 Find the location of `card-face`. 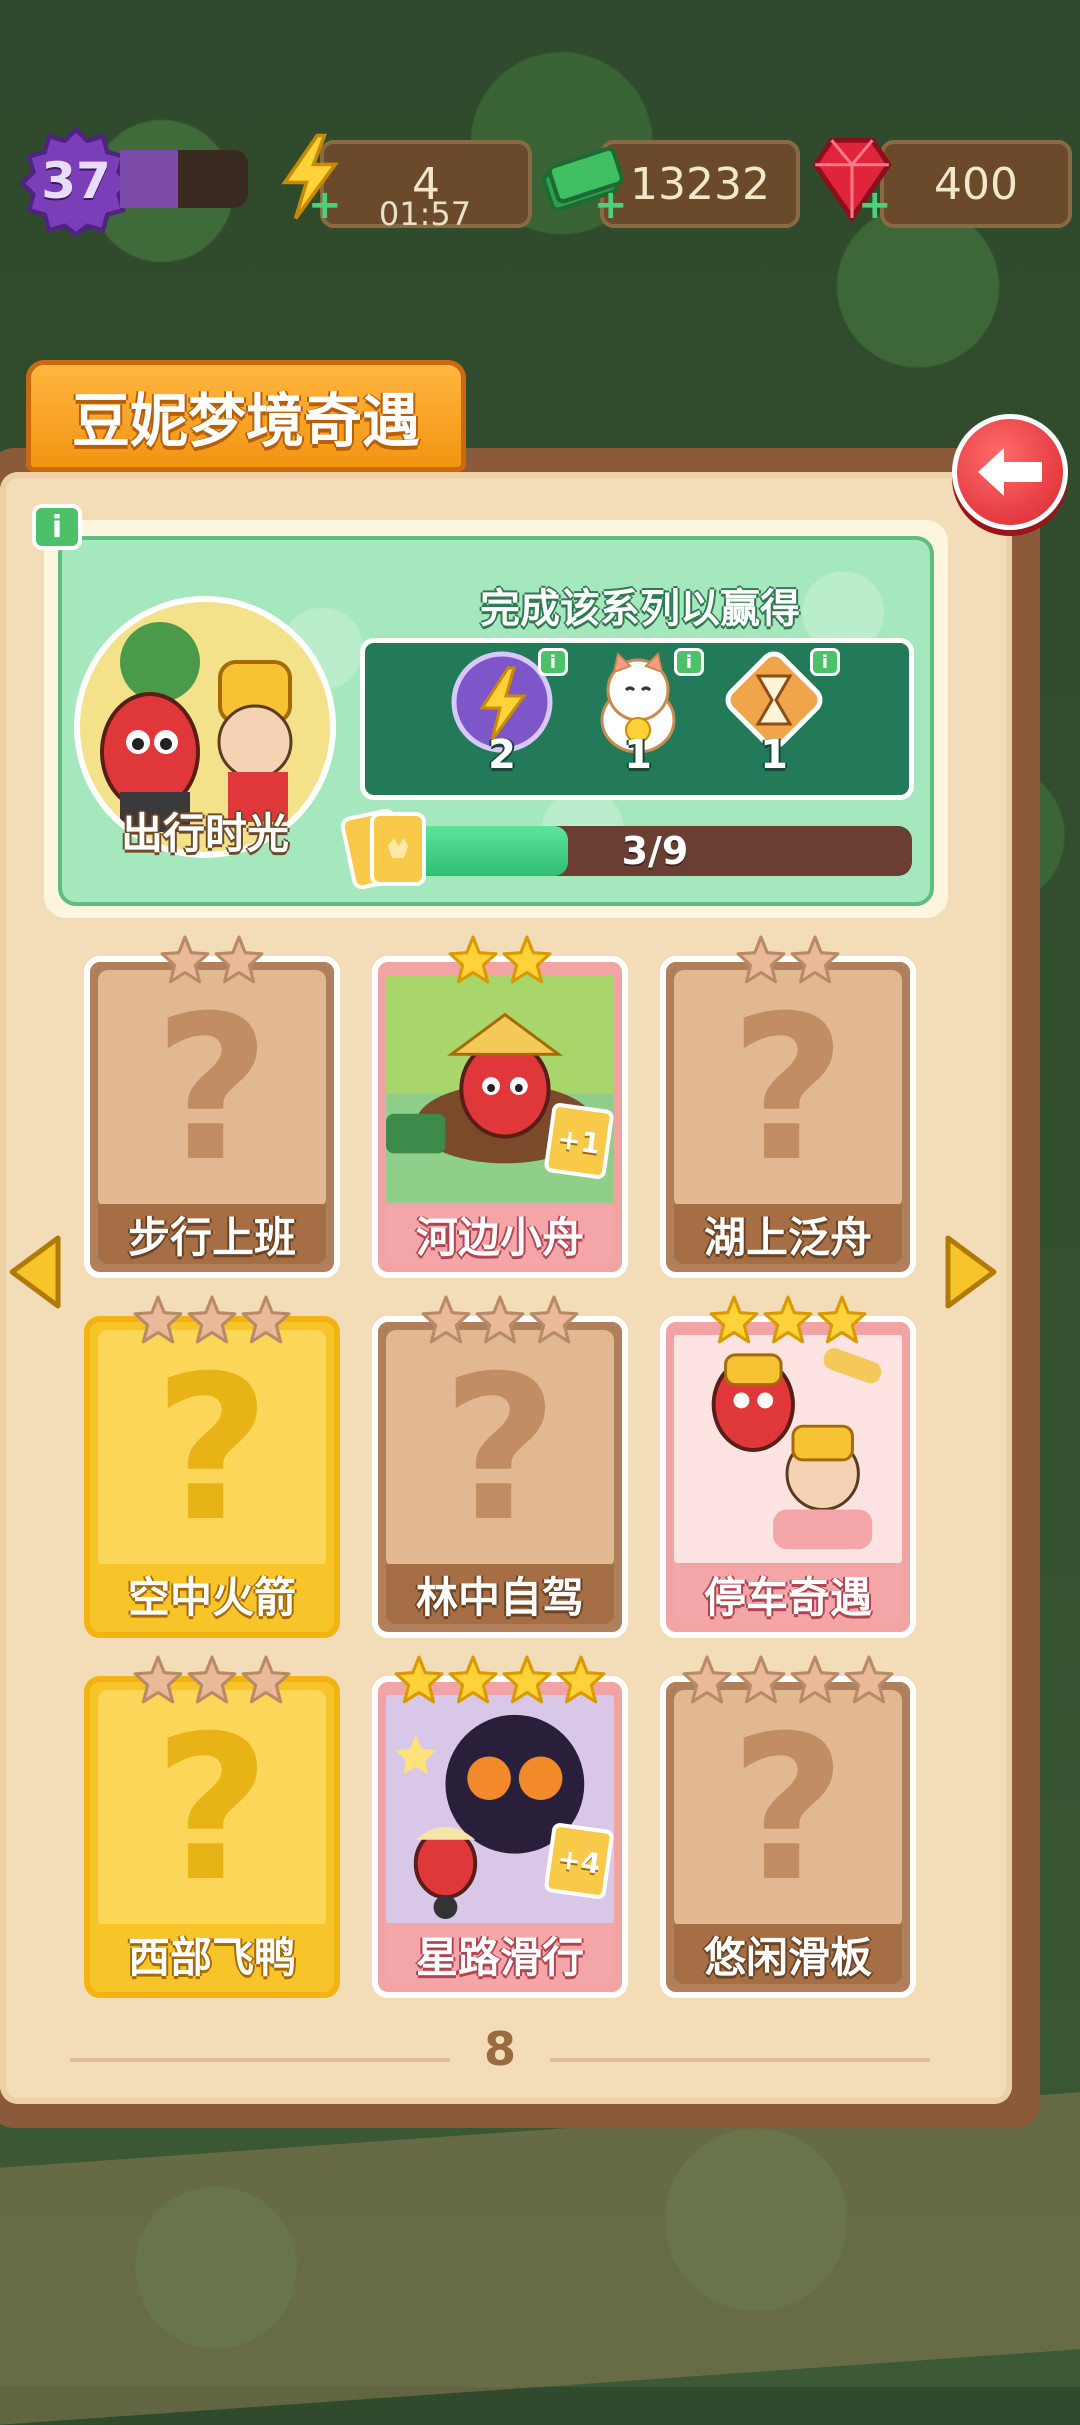

card-face is located at coordinates (788, 1449).